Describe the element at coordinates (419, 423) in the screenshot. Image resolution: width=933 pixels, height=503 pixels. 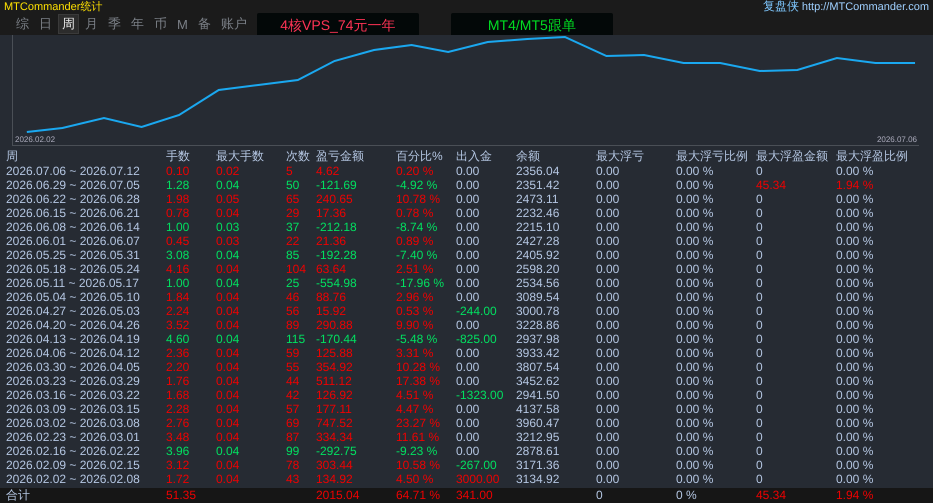
I see `table-cell-text: 23.27 %` at that location.